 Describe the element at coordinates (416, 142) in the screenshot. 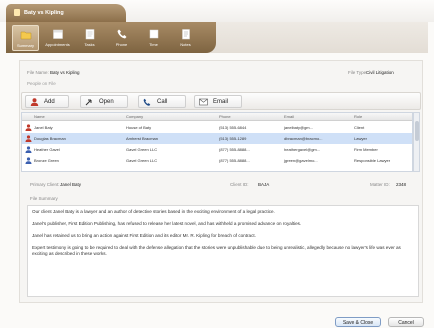

I see `people-table-scrollbar` at that location.